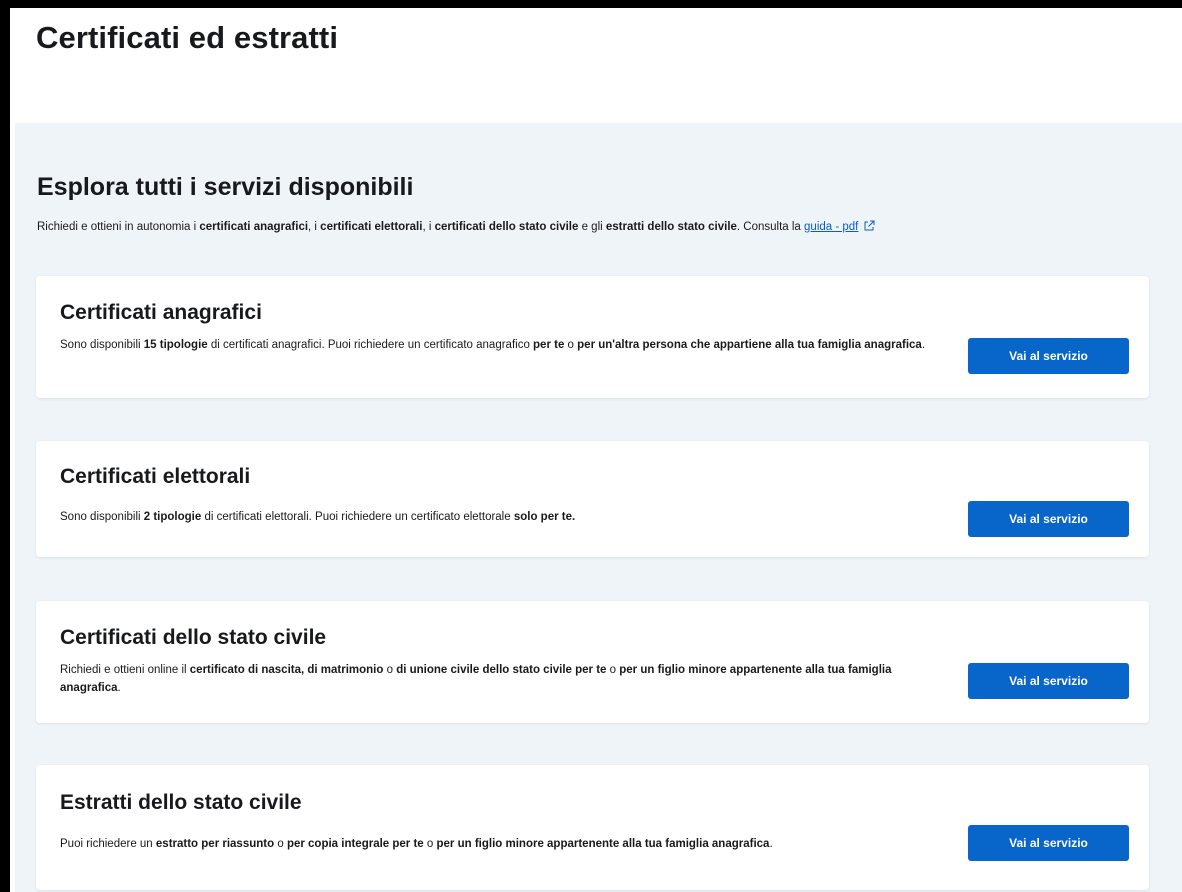 Image resolution: width=1182 pixels, height=892 pixels. Describe the element at coordinates (108, 844) in the screenshot. I see `text-segment: Puoi richiedere un` at that location.